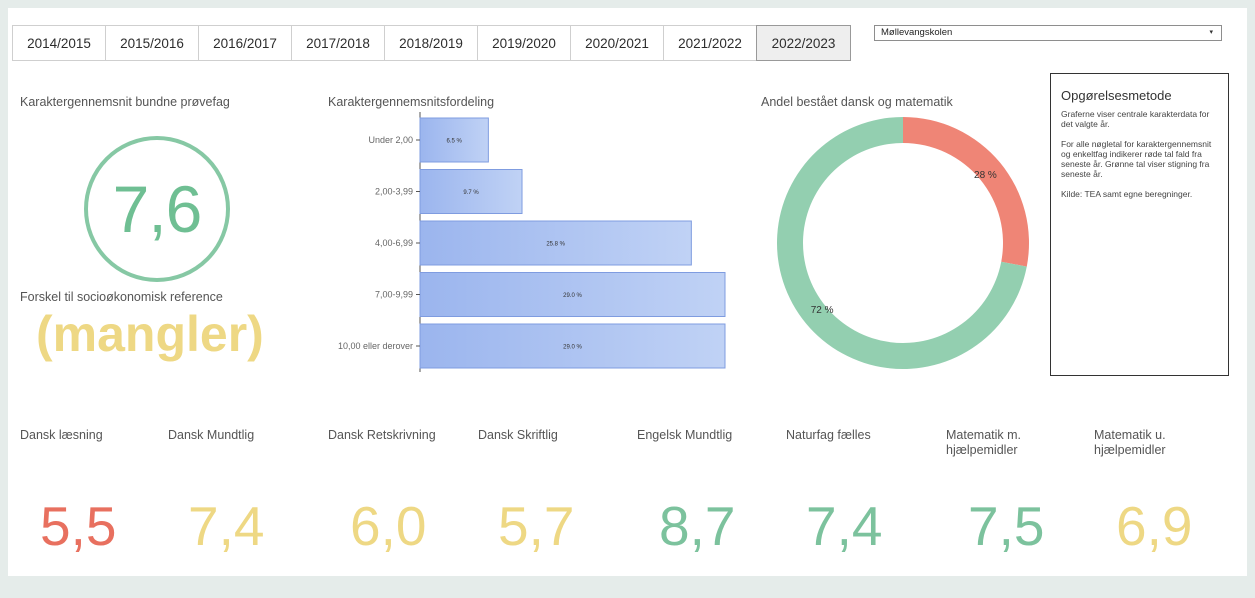 The image size is (1255, 598). Describe the element at coordinates (536, 526) in the screenshot. I see `subject-value-3: 5,7` at that location.